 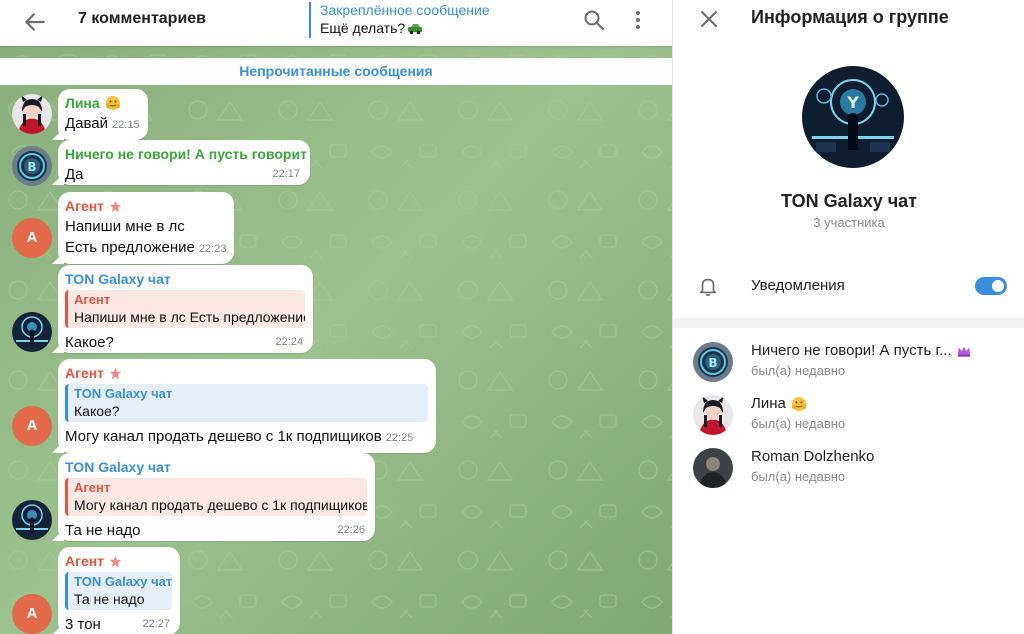 I want to click on reply-quote: TON Galaxy чат Та не надо, so click(x=118, y=591).